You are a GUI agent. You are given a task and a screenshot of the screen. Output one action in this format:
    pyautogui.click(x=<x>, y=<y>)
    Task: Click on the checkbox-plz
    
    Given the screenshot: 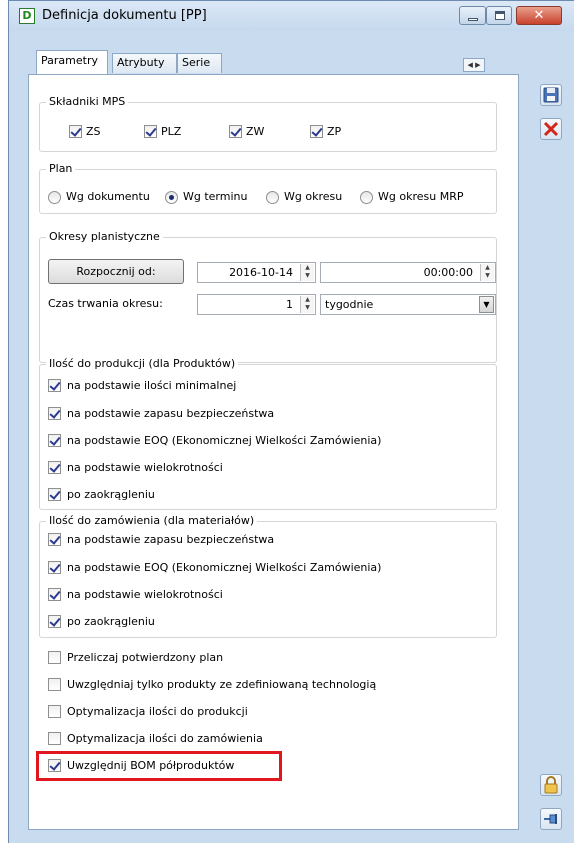 What is the action you would take?
    pyautogui.click(x=150, y=131)
    